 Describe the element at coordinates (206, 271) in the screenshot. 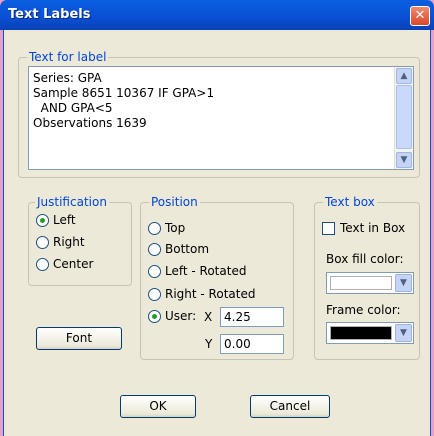

I see `radio-label: Left - Rotated` at that location.